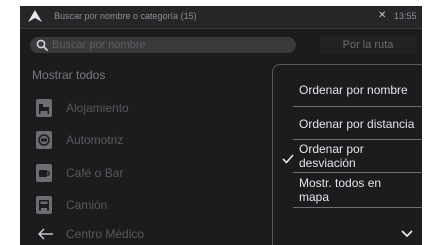  I want to click on list-item: Café o Bar, so click(160, 174).